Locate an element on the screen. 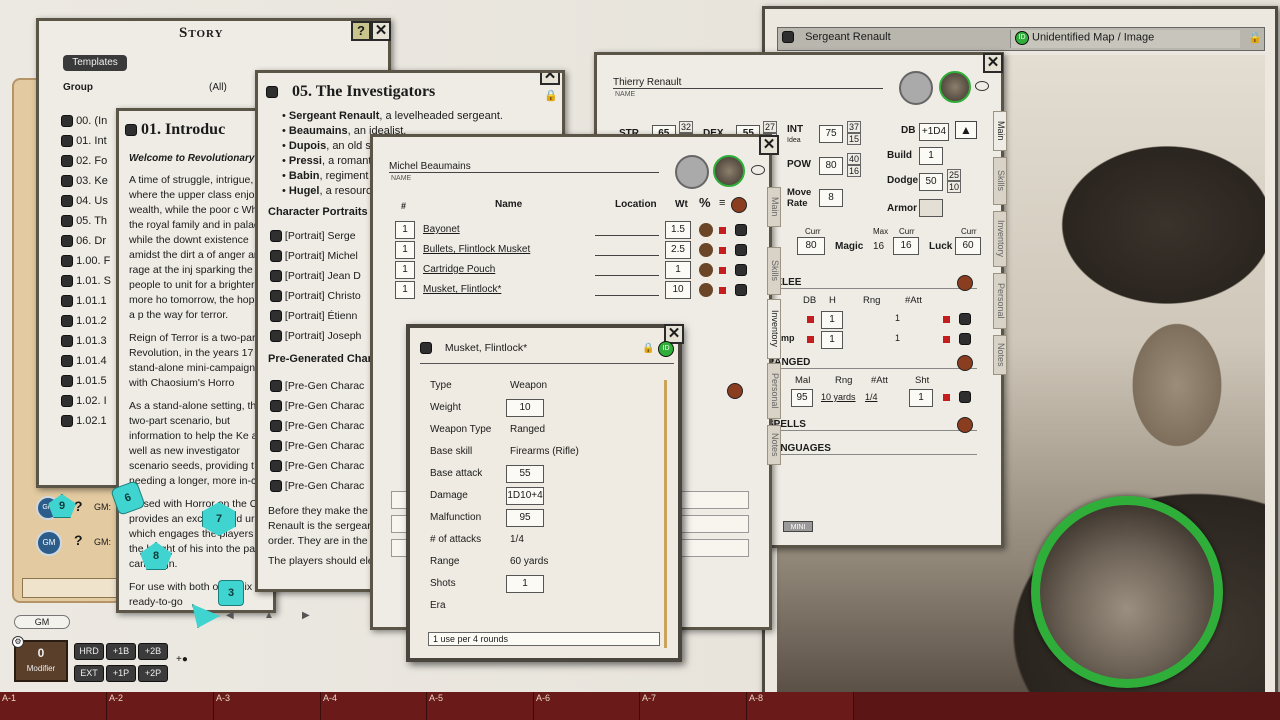  ranged-row: 95 10 yards 1/4 1 is located at coordinates (882, 398).